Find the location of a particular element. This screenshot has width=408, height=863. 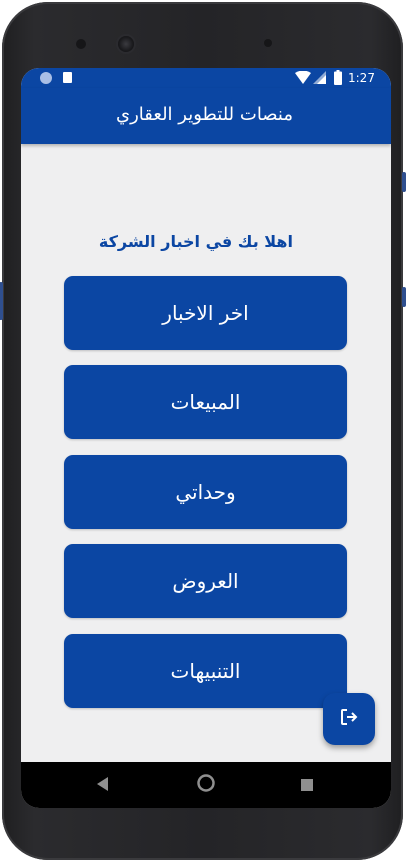

notifications-button: التنبيهات is located at coordinates (205, 671).